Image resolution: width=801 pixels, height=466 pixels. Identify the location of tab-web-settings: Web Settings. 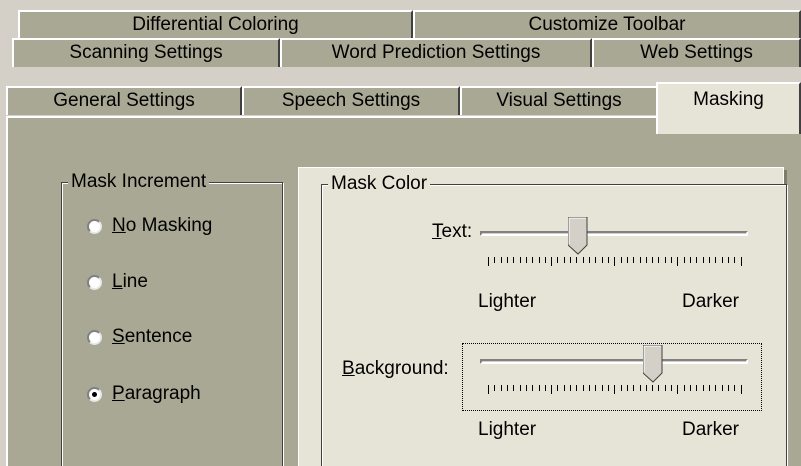
(696, 52).